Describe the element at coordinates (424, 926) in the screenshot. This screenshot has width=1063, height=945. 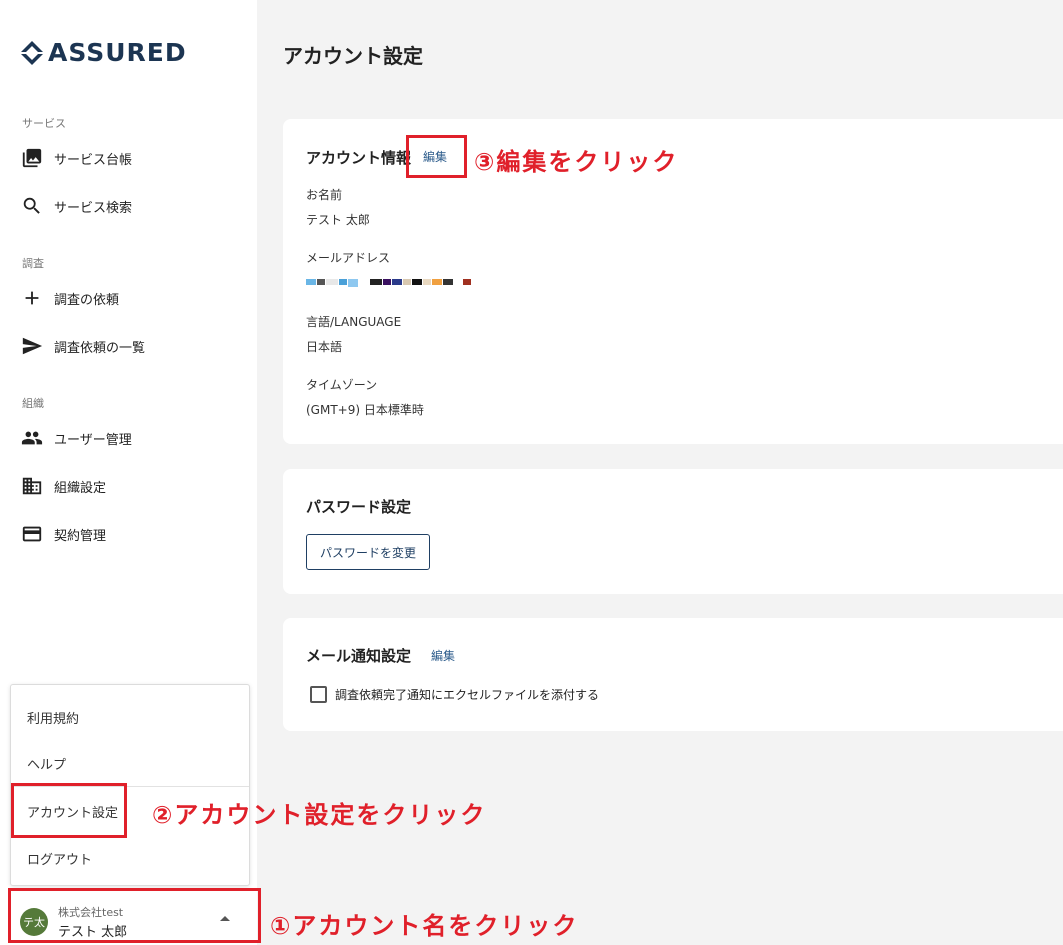
I see `annotation-step1: ①アカウント名をクリック` at that location.